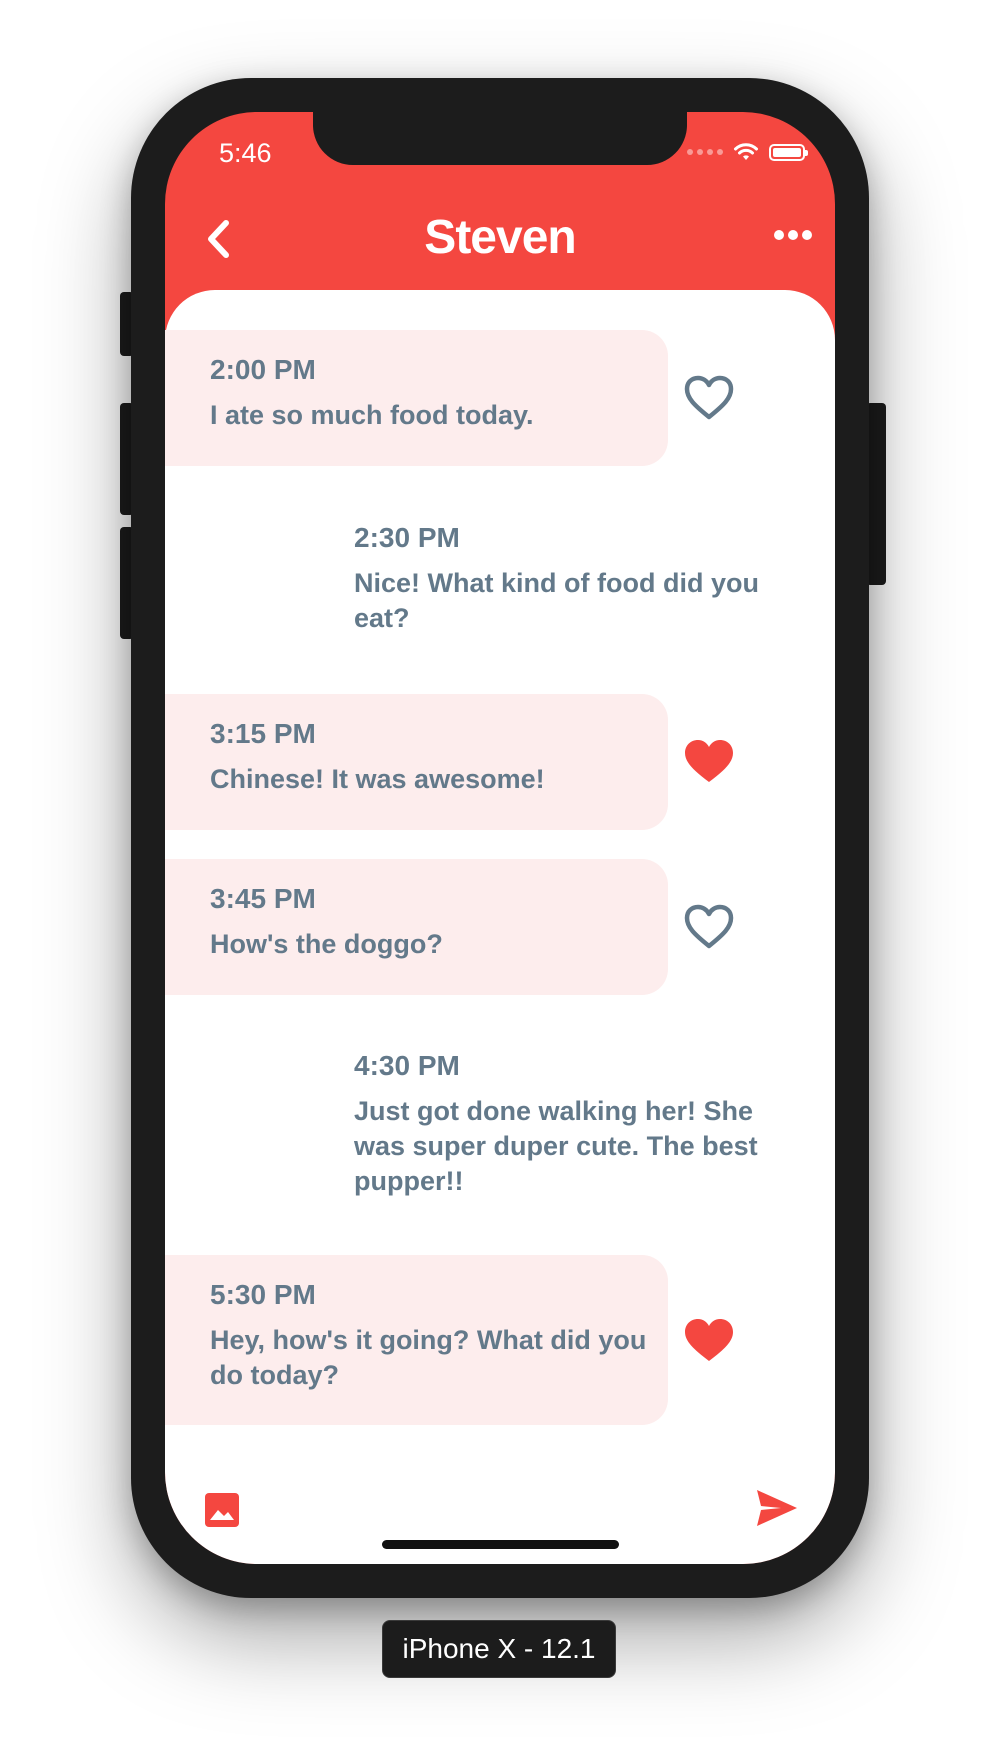 This screenshot has width=1000, height=1750. I want to click on status-time: 5:46, so click(245, 153).